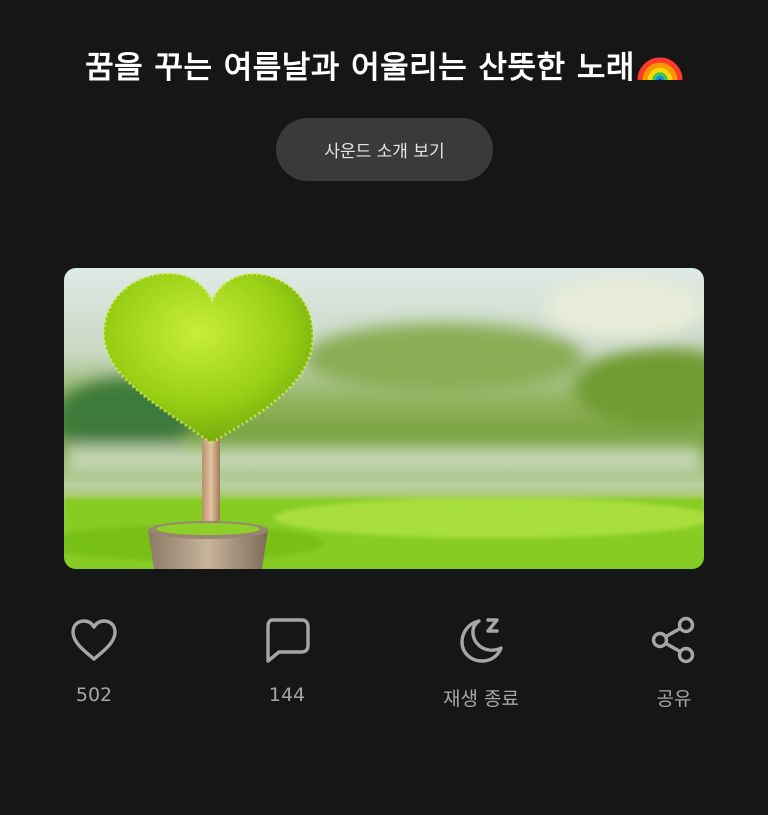  I want to click on share-icon, so click(674, 640).